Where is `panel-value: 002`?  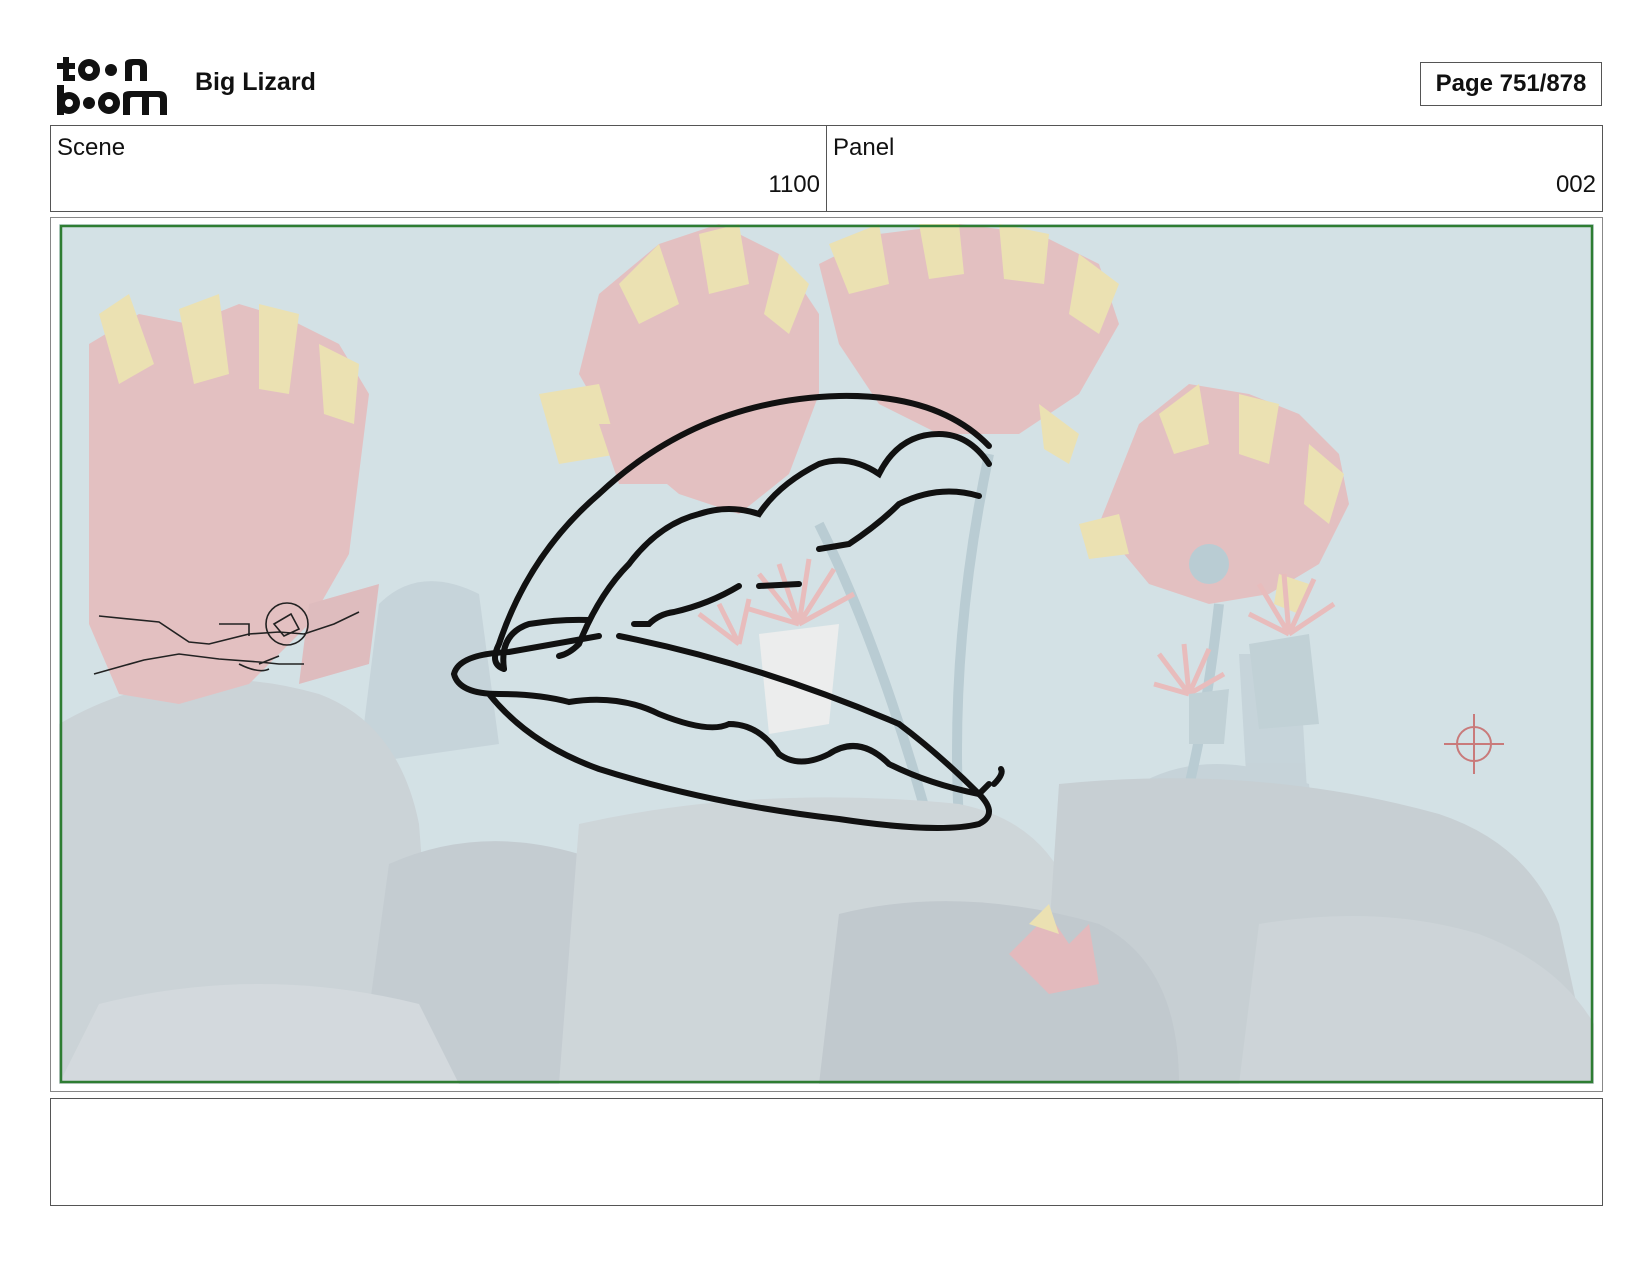 panel-value: 002 is located at coordinates (1575, 184).